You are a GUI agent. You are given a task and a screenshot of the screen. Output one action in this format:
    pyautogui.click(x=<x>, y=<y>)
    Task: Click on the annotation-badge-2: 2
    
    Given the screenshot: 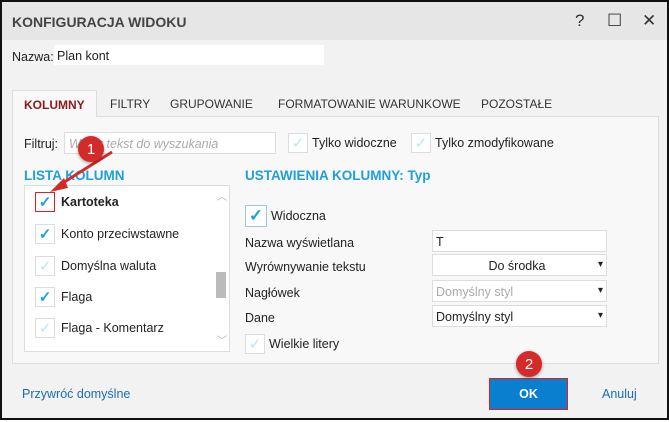 What is the action you would take?
    pyautogui.click(x=529, y=364)
    